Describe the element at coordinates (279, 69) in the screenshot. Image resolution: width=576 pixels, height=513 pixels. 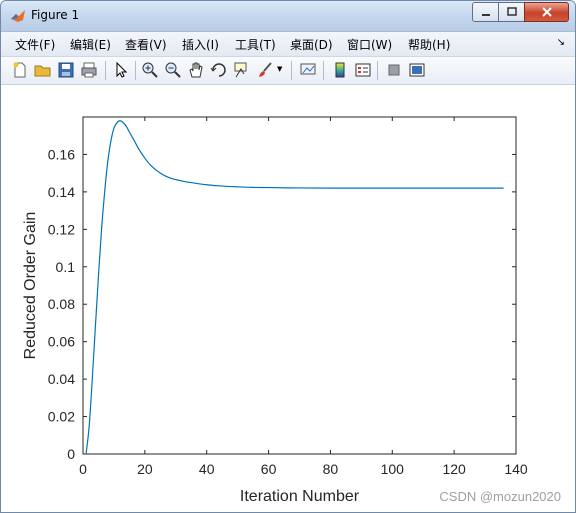
I see `brush-dropdown-icon: ▼` at that location.